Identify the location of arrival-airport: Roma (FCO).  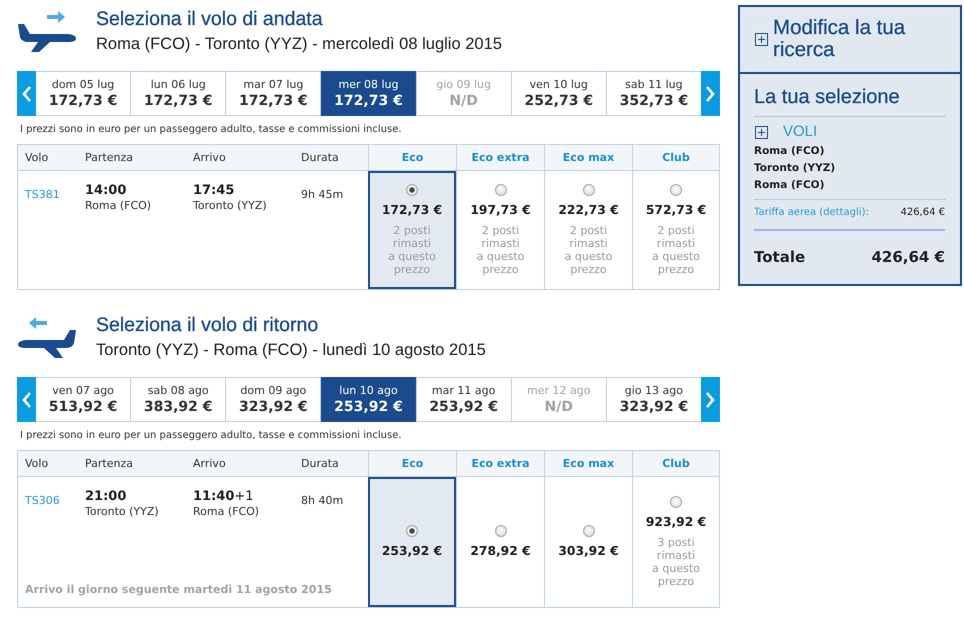
(226, 511).